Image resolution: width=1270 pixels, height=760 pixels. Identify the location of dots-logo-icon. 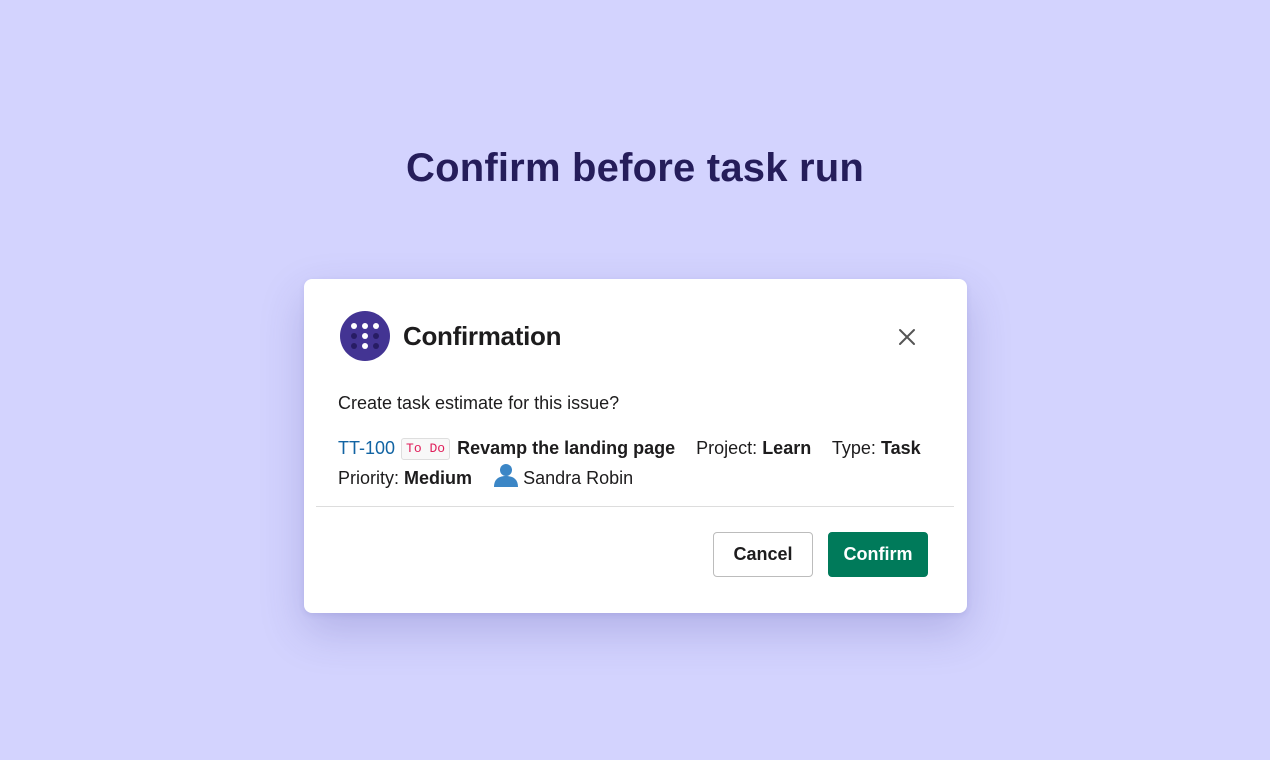
(365, 336).